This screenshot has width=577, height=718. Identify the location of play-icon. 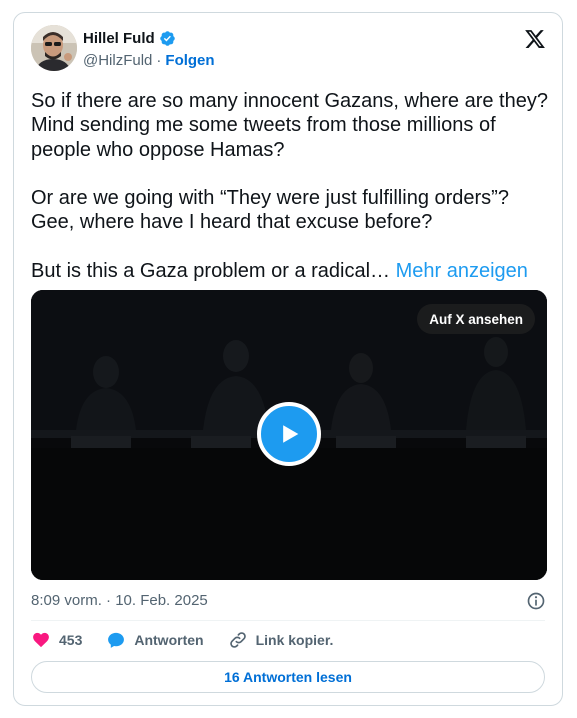
(291, 434).